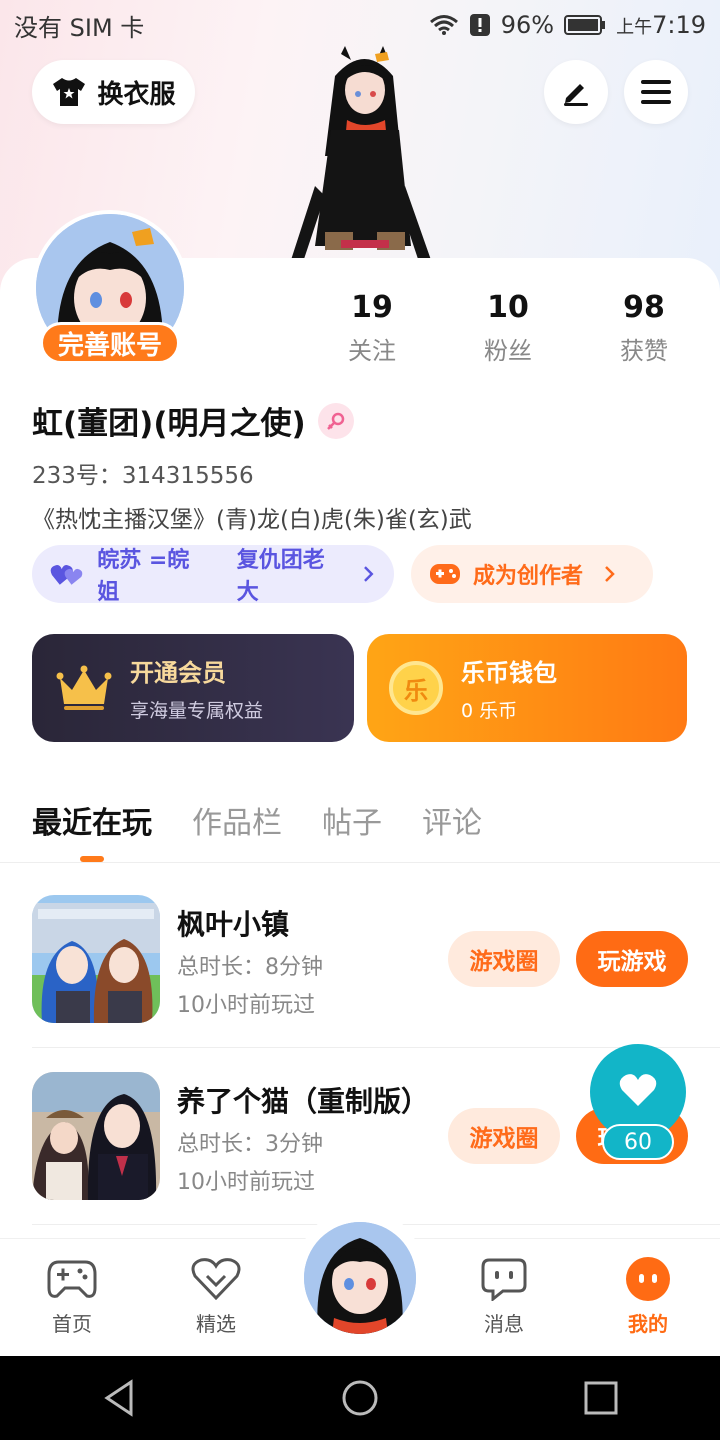 This screenshot has width=720, height=1440. I want to click on content-tabs: 最近在玩 作品栏 帖子 评论, so click(257, 820).